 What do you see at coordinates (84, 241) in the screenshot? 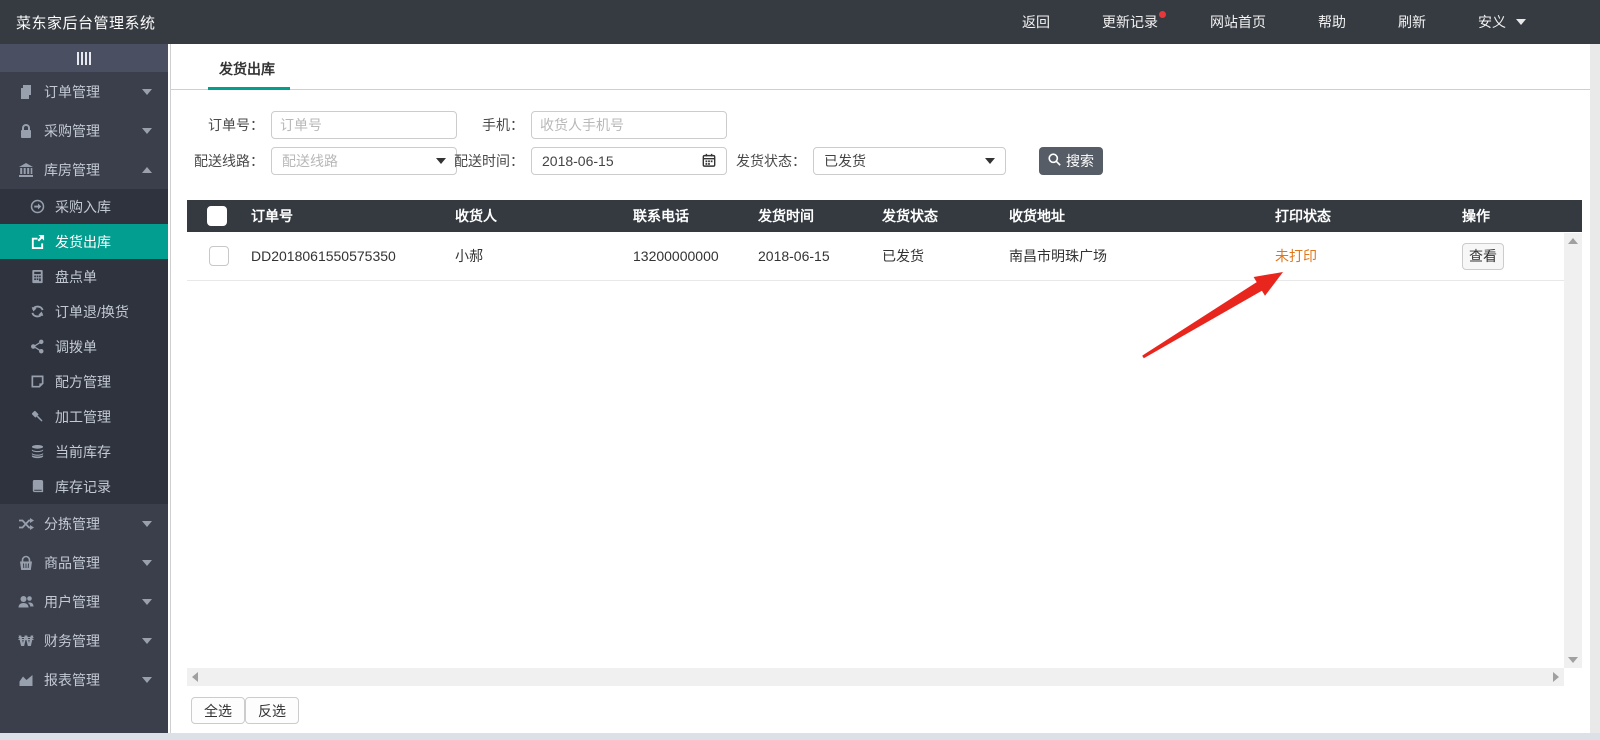
I see `sidebar-item-ship-outbound: 发货出库` at bounding box center [84, 241].